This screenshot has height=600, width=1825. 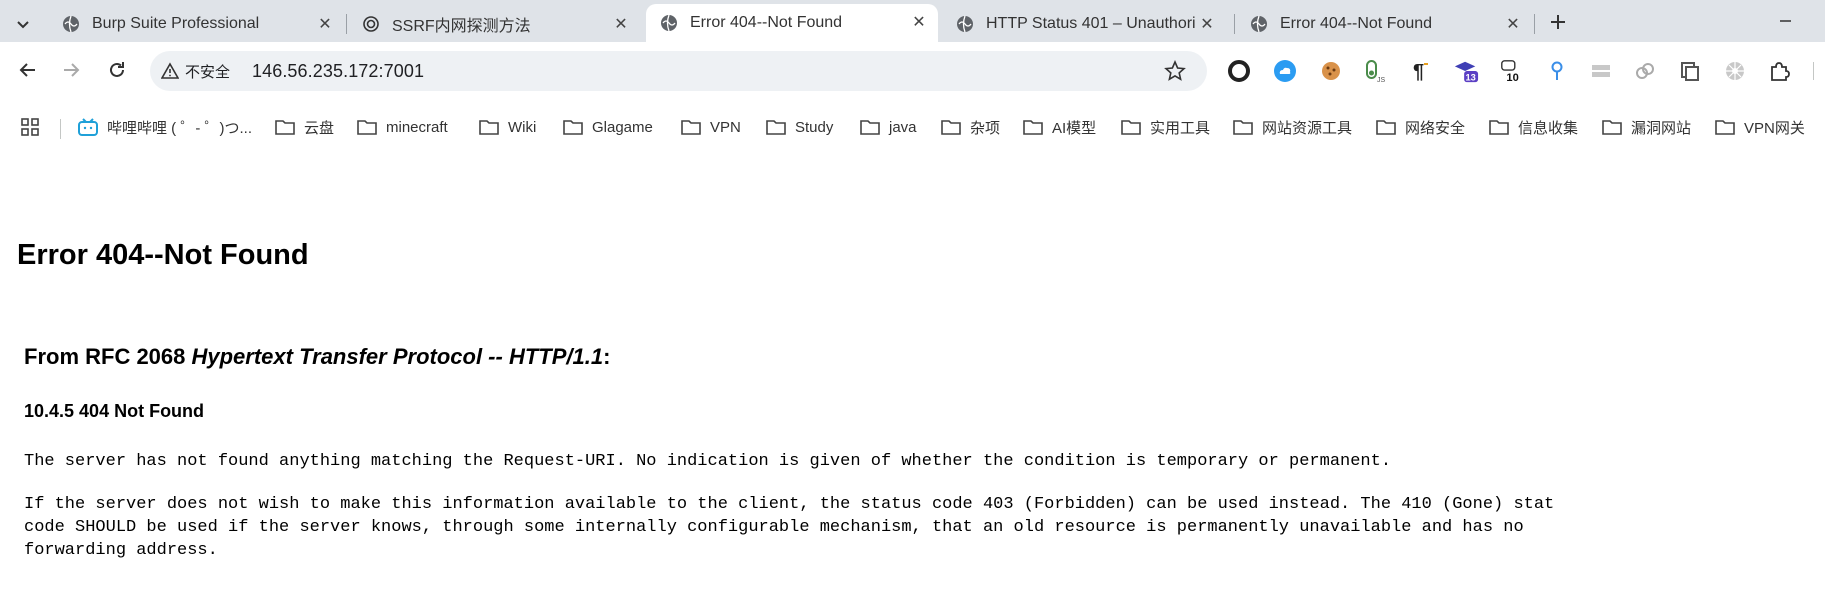 What do you see at coordinates (338, 71) in the screenshot?
I see `url-text: 146.56.235.172:7001` at bounding box center [338, 71].